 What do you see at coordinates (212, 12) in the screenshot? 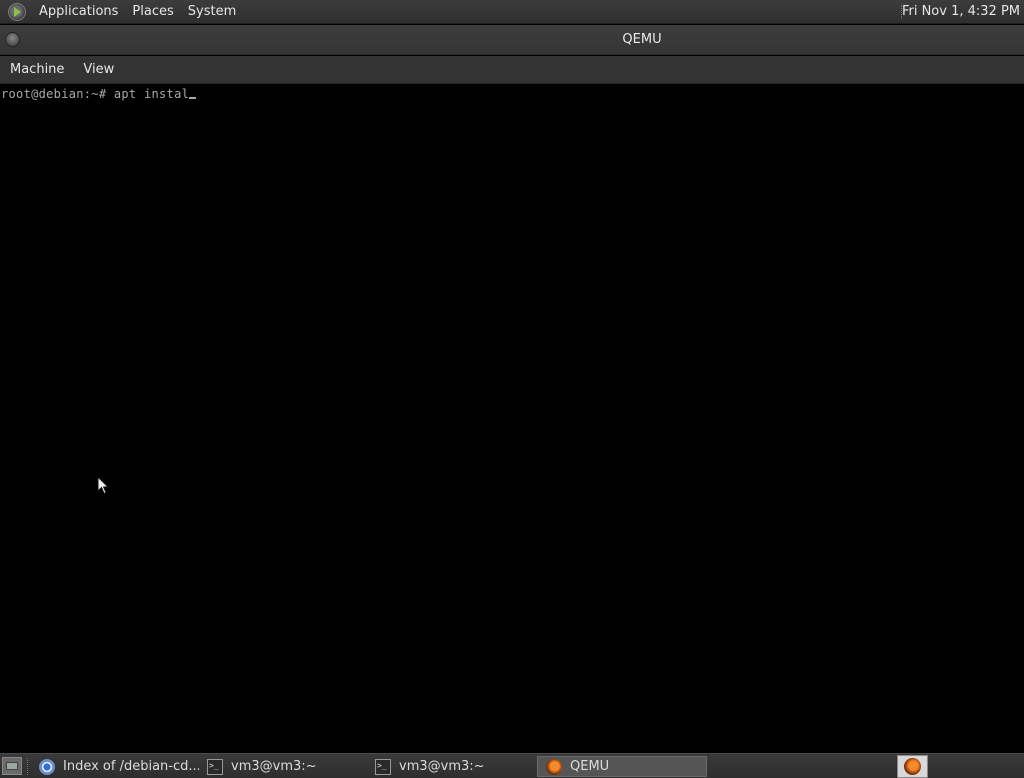
I see `menu-system: System` at bounding box center [212, 12].